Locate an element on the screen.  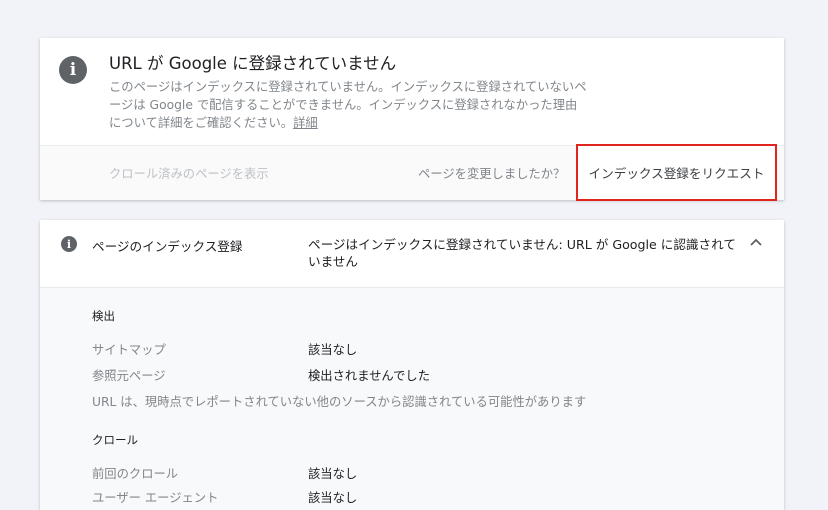
coverage-label: ページのインデックス登録 is located at coordinates (167, 246).